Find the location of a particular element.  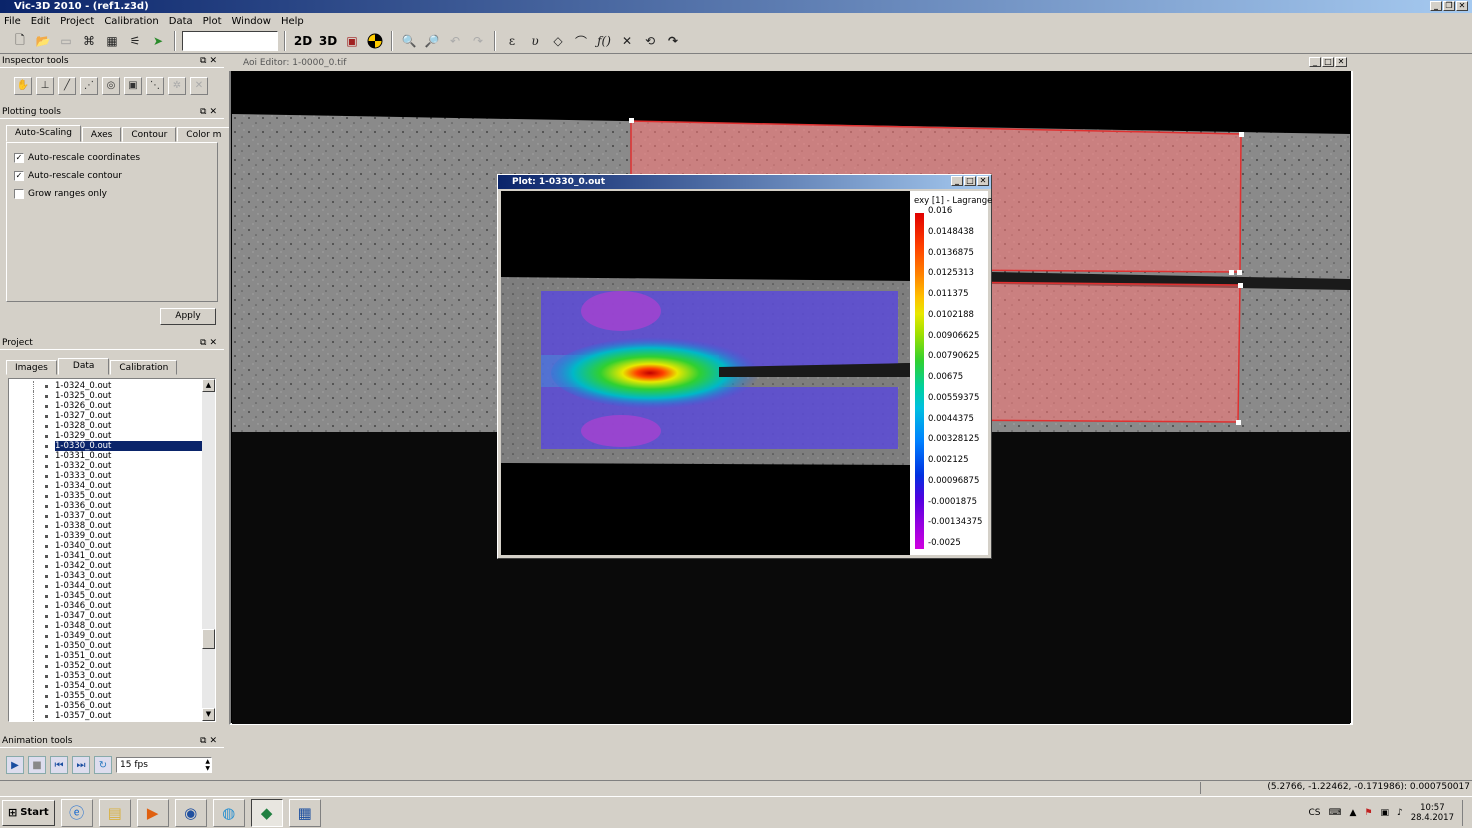

show-desktop-button is located at coordinates (1465, 813).